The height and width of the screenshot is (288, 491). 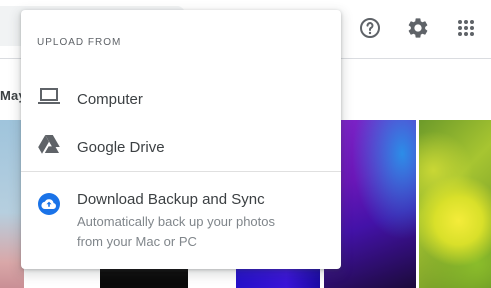 I want to click on menu-item-label: Download Backup and Sync, so click(x=171, y=199).